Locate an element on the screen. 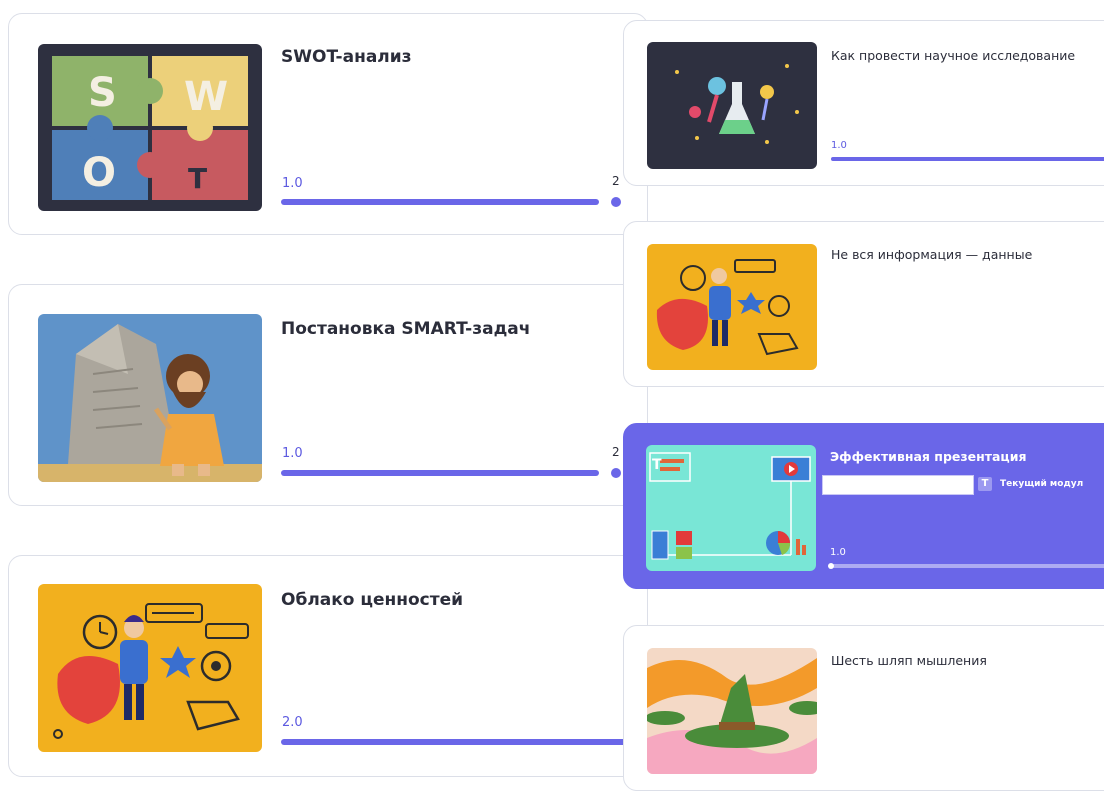  values-cloud-icon is located at coordinates (150, 668).